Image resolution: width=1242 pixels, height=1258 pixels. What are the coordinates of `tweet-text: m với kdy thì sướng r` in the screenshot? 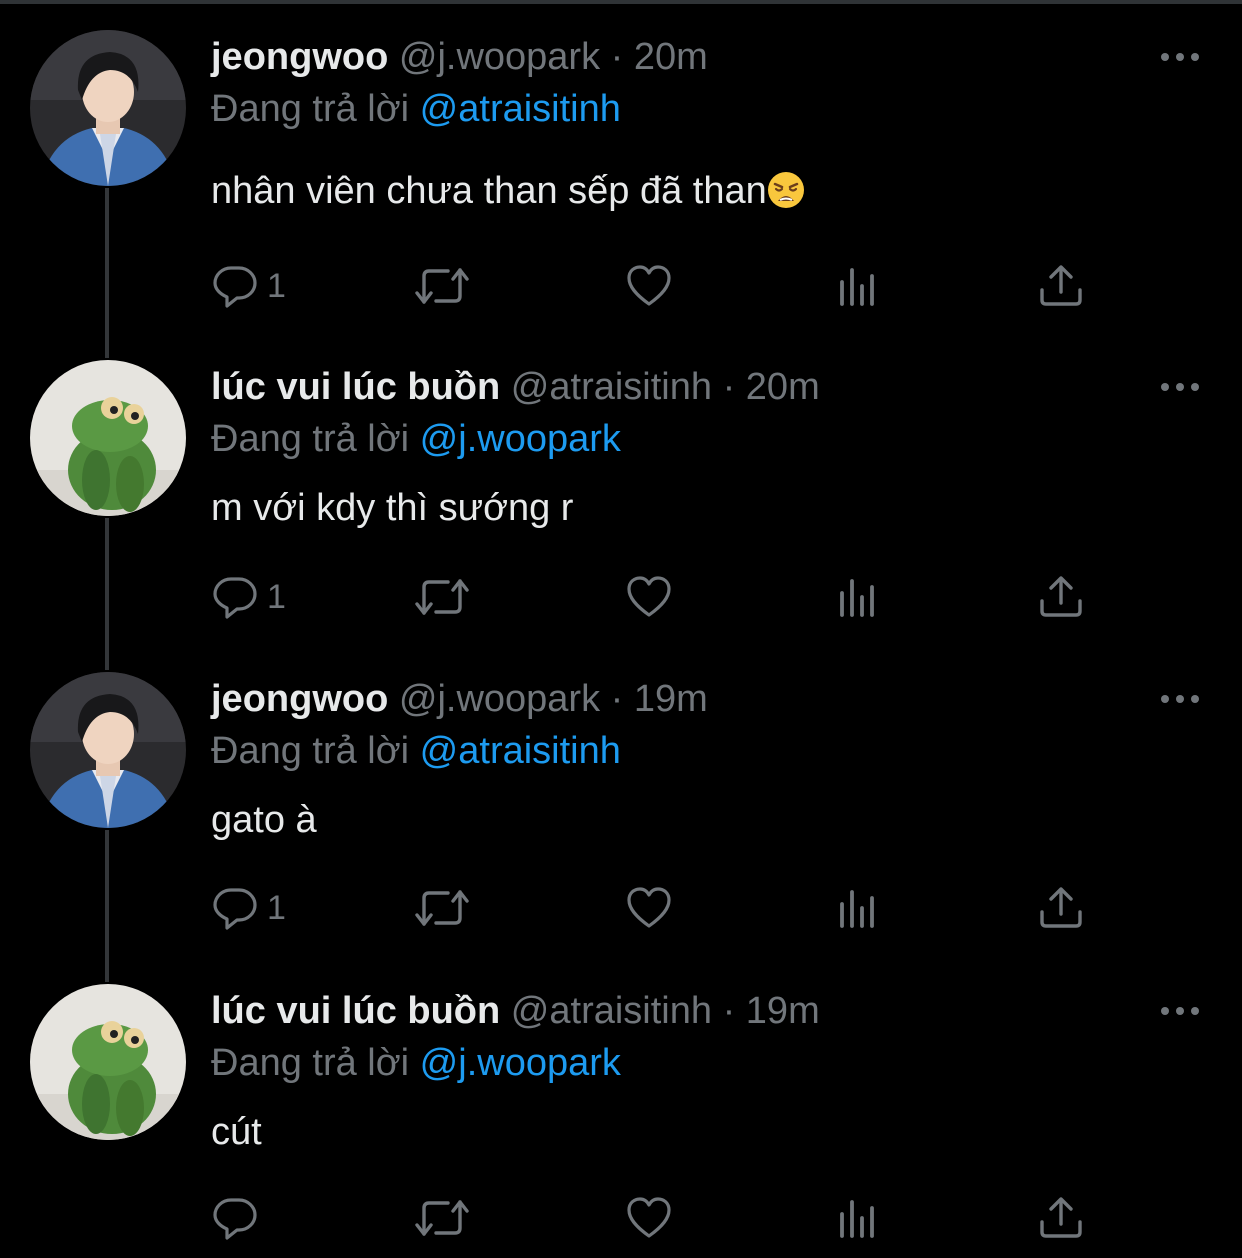 It's located at (392, 508).